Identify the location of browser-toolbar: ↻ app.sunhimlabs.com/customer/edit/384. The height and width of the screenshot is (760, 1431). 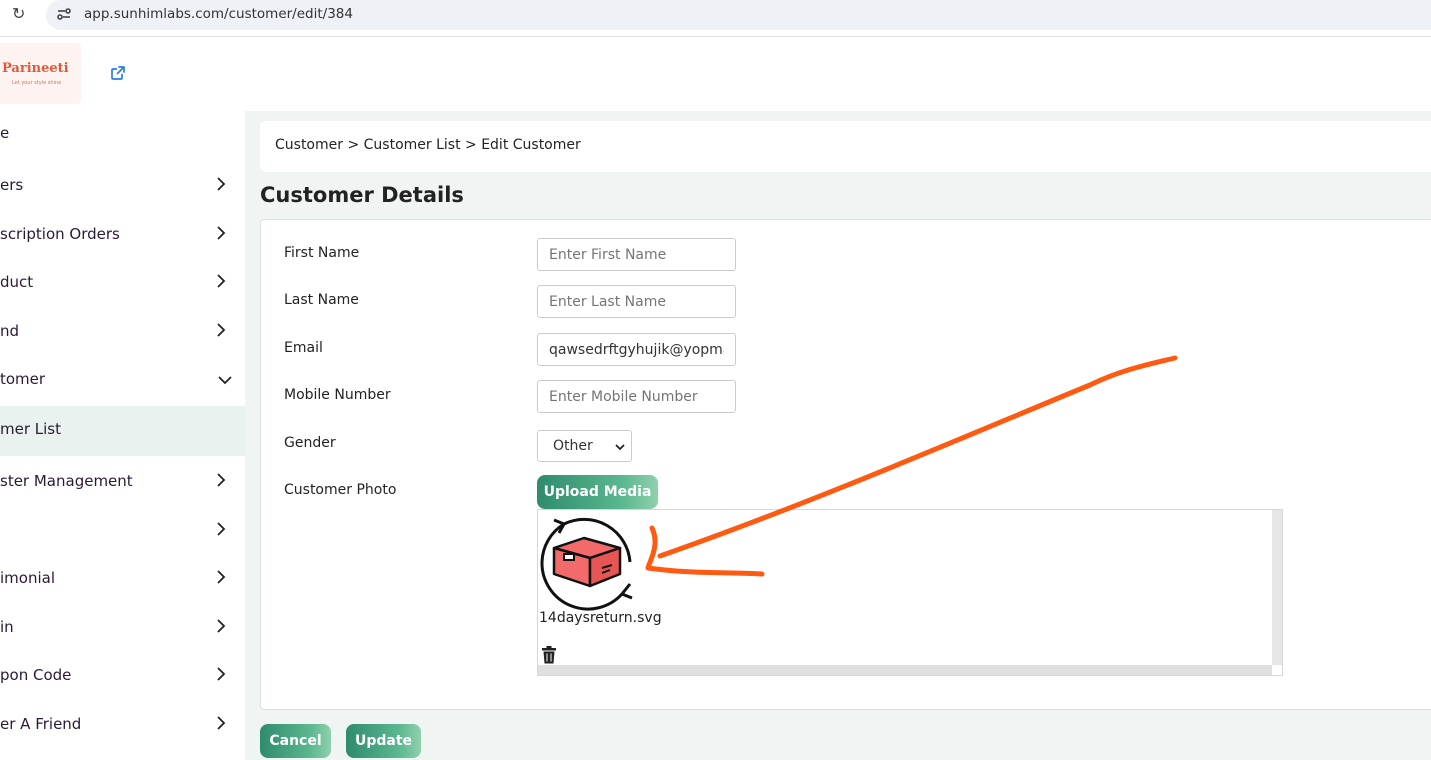
(715, 18).